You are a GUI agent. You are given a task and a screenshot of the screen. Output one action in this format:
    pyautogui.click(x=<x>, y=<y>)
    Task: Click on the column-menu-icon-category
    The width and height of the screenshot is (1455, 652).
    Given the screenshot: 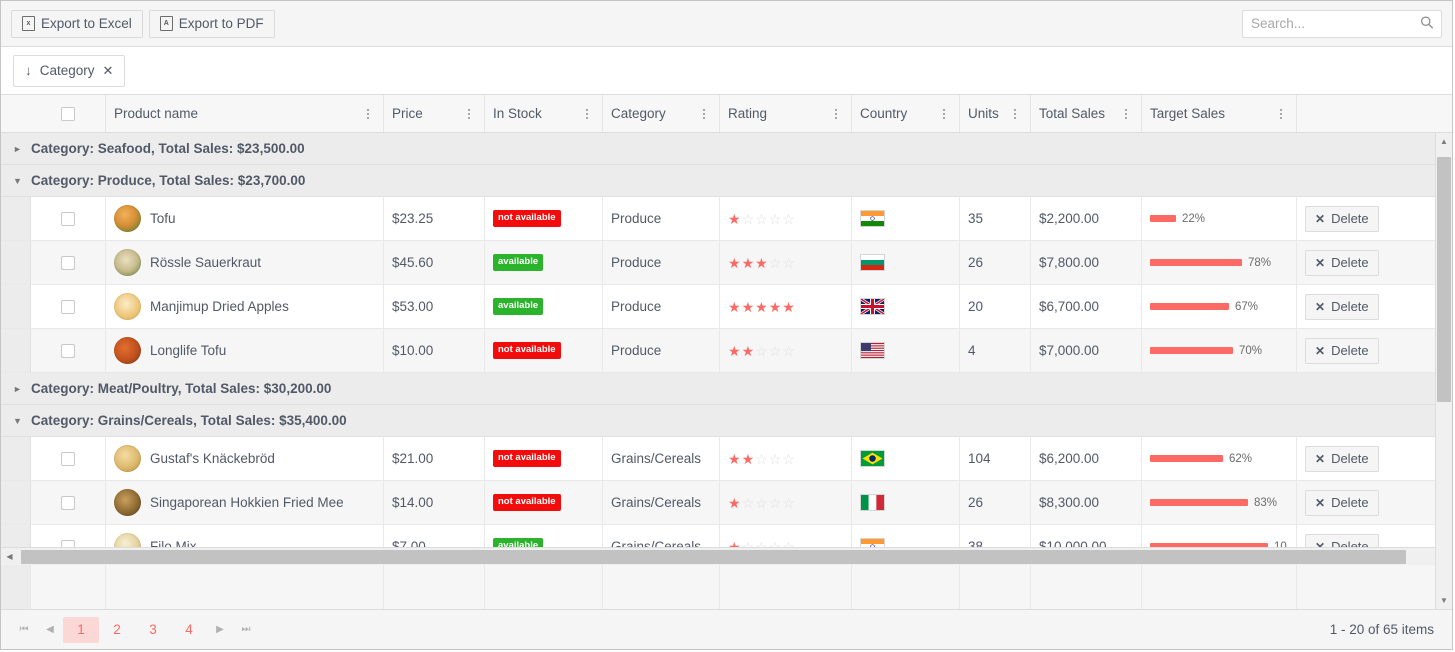 What is the action you would take?
    pyautogui.click(x=704, y=113)
    